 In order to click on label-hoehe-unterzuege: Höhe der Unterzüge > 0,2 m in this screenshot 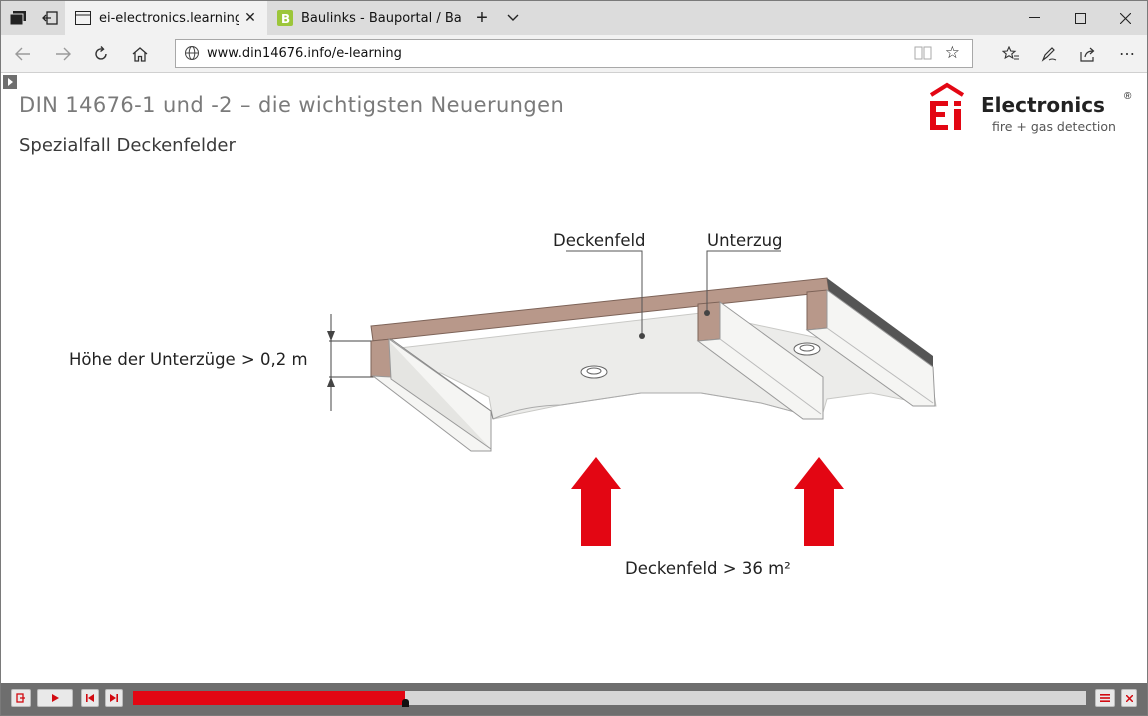, I will do `click(188, 359)`.